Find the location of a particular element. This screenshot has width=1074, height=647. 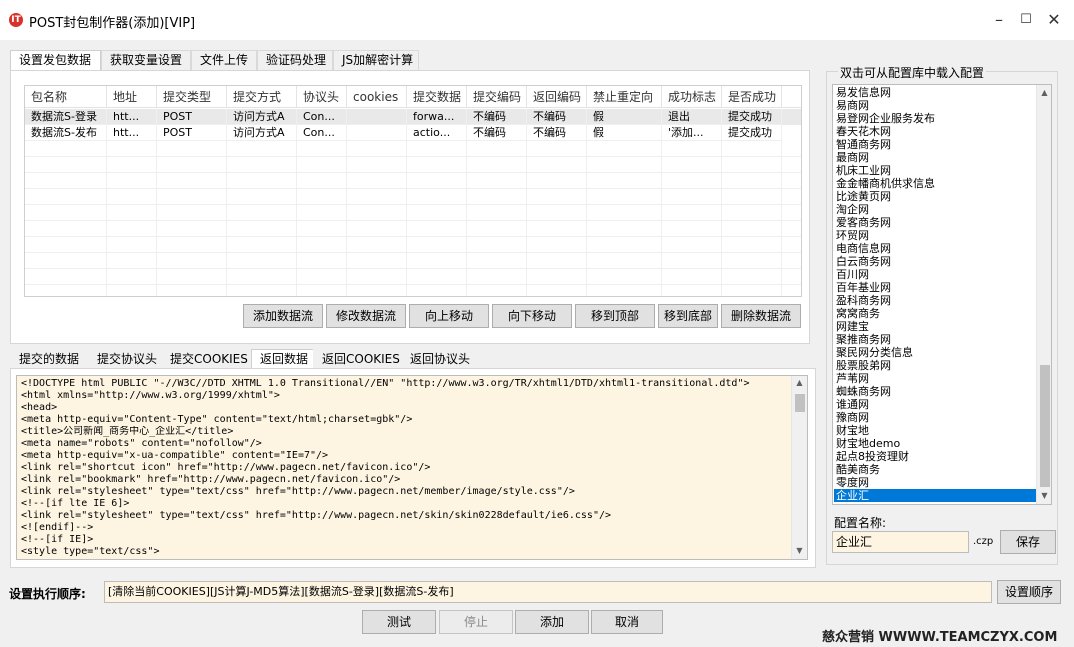

column-header: 协议头 is located at coordinates (322, 97).